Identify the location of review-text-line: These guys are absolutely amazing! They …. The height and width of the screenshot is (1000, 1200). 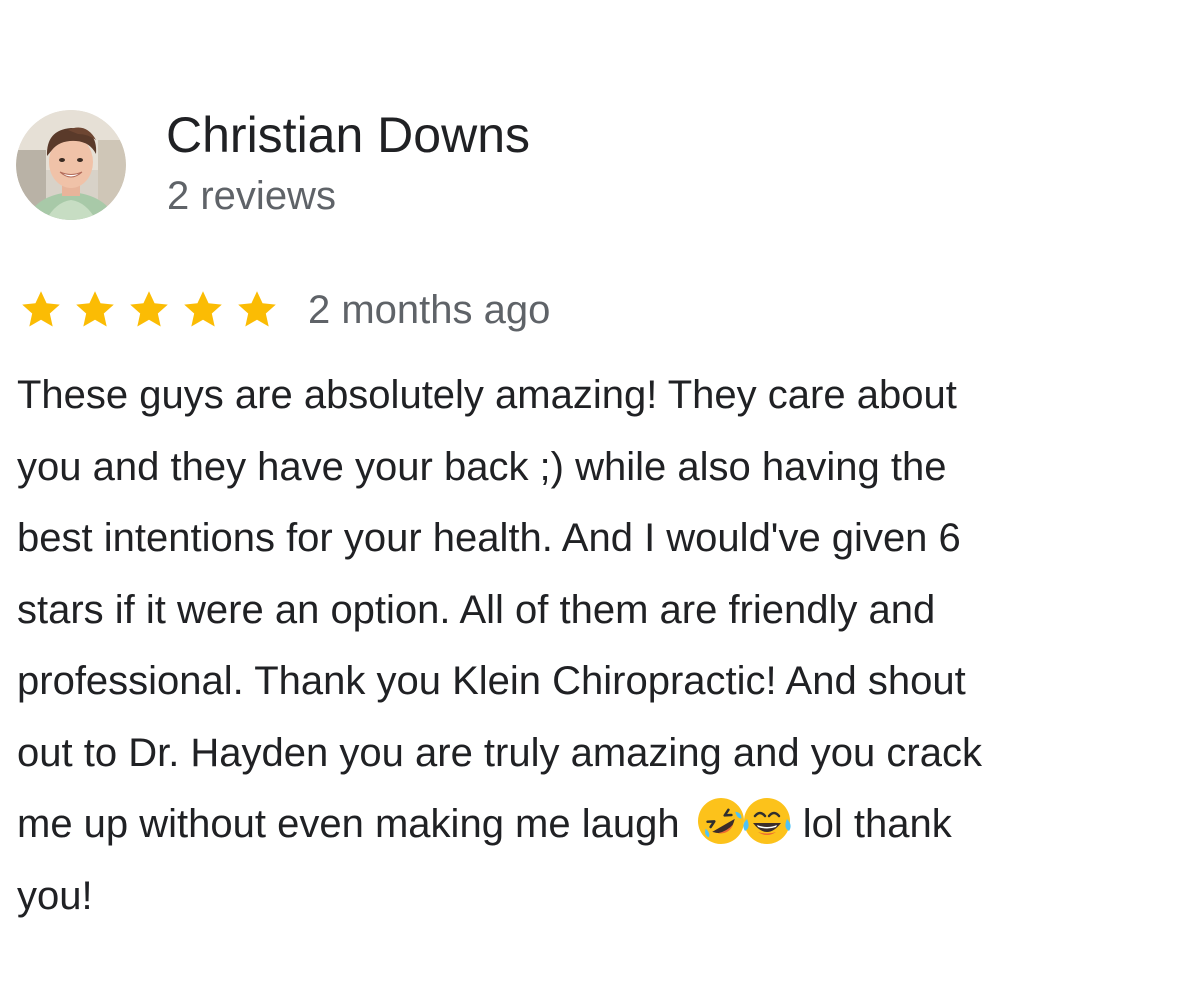
(487, 395).